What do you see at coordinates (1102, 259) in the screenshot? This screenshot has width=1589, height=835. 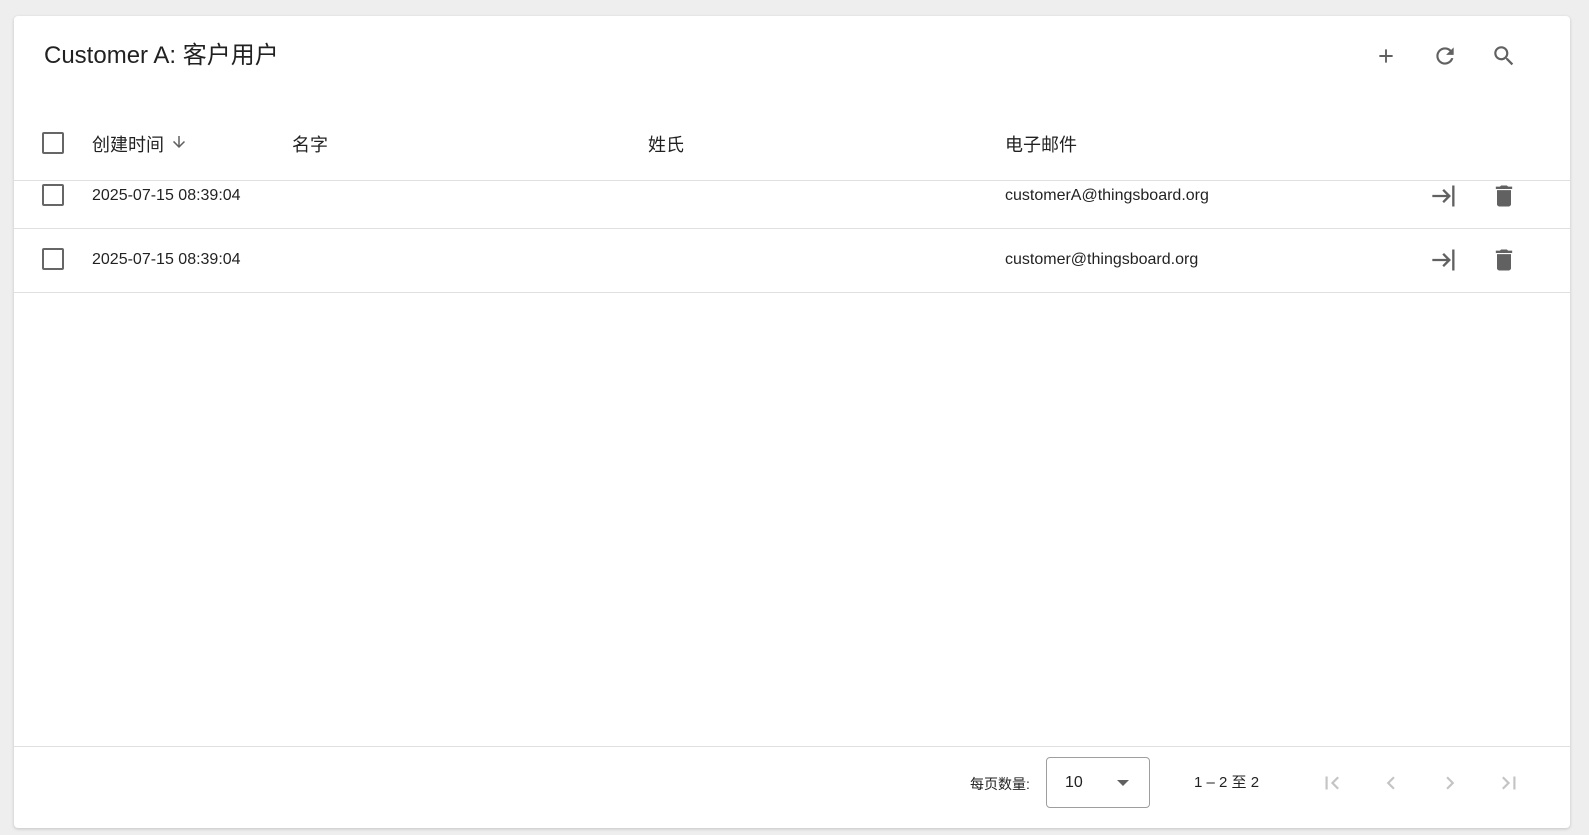 I see `cell-email: customer@thingsboard.org` at bounding box center [1102, 259].